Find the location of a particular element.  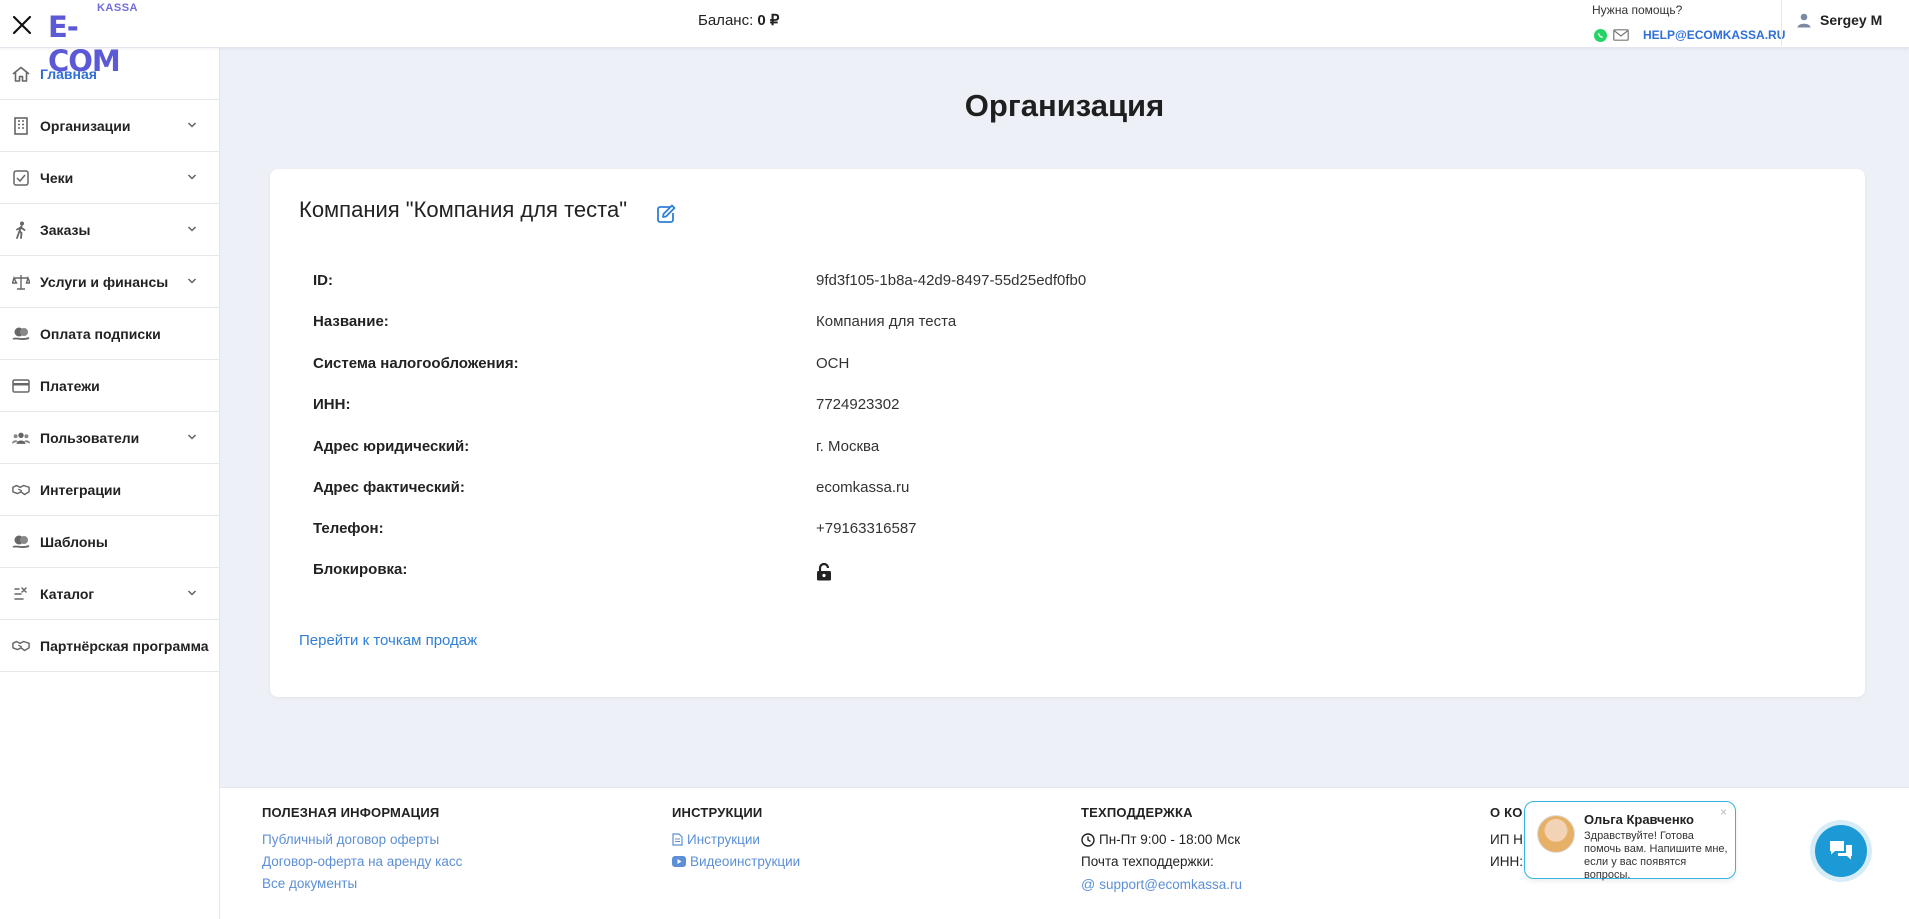

sidebar-item-organizations: Организации is located at coordinates (109, 126).